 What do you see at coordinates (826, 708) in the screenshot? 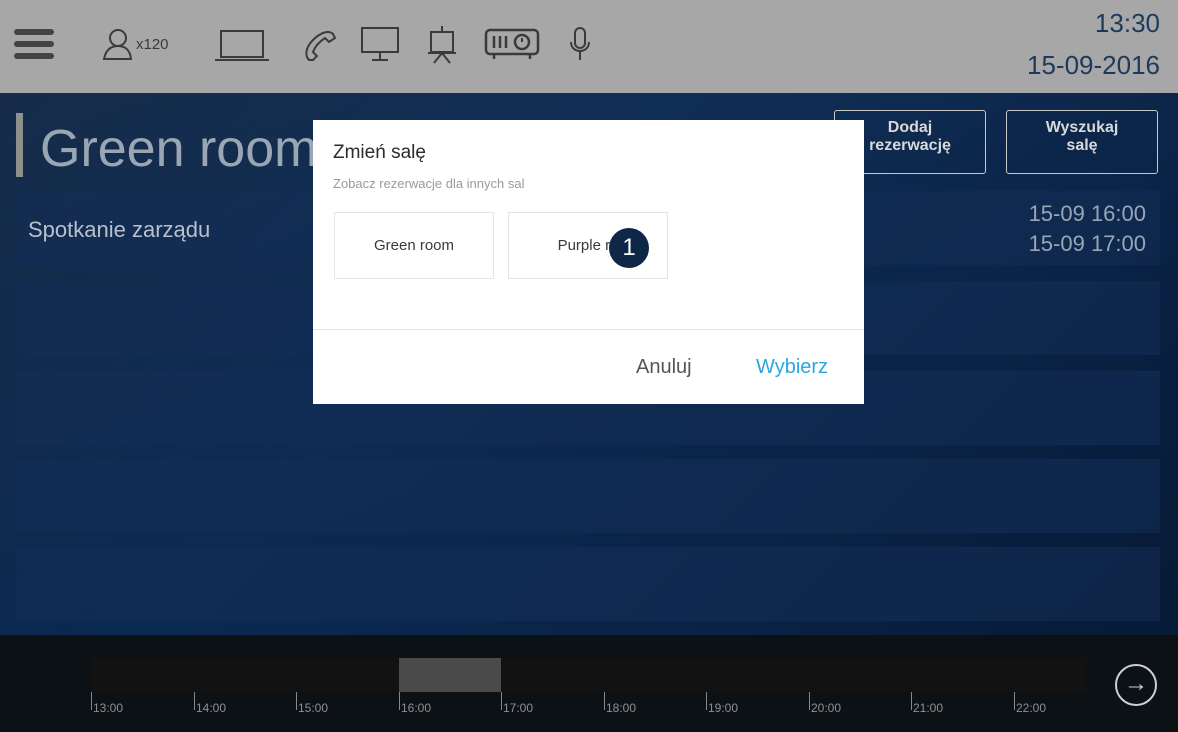
I see `timeline-tick-label: 20:00` at bounding box center [826, 708].